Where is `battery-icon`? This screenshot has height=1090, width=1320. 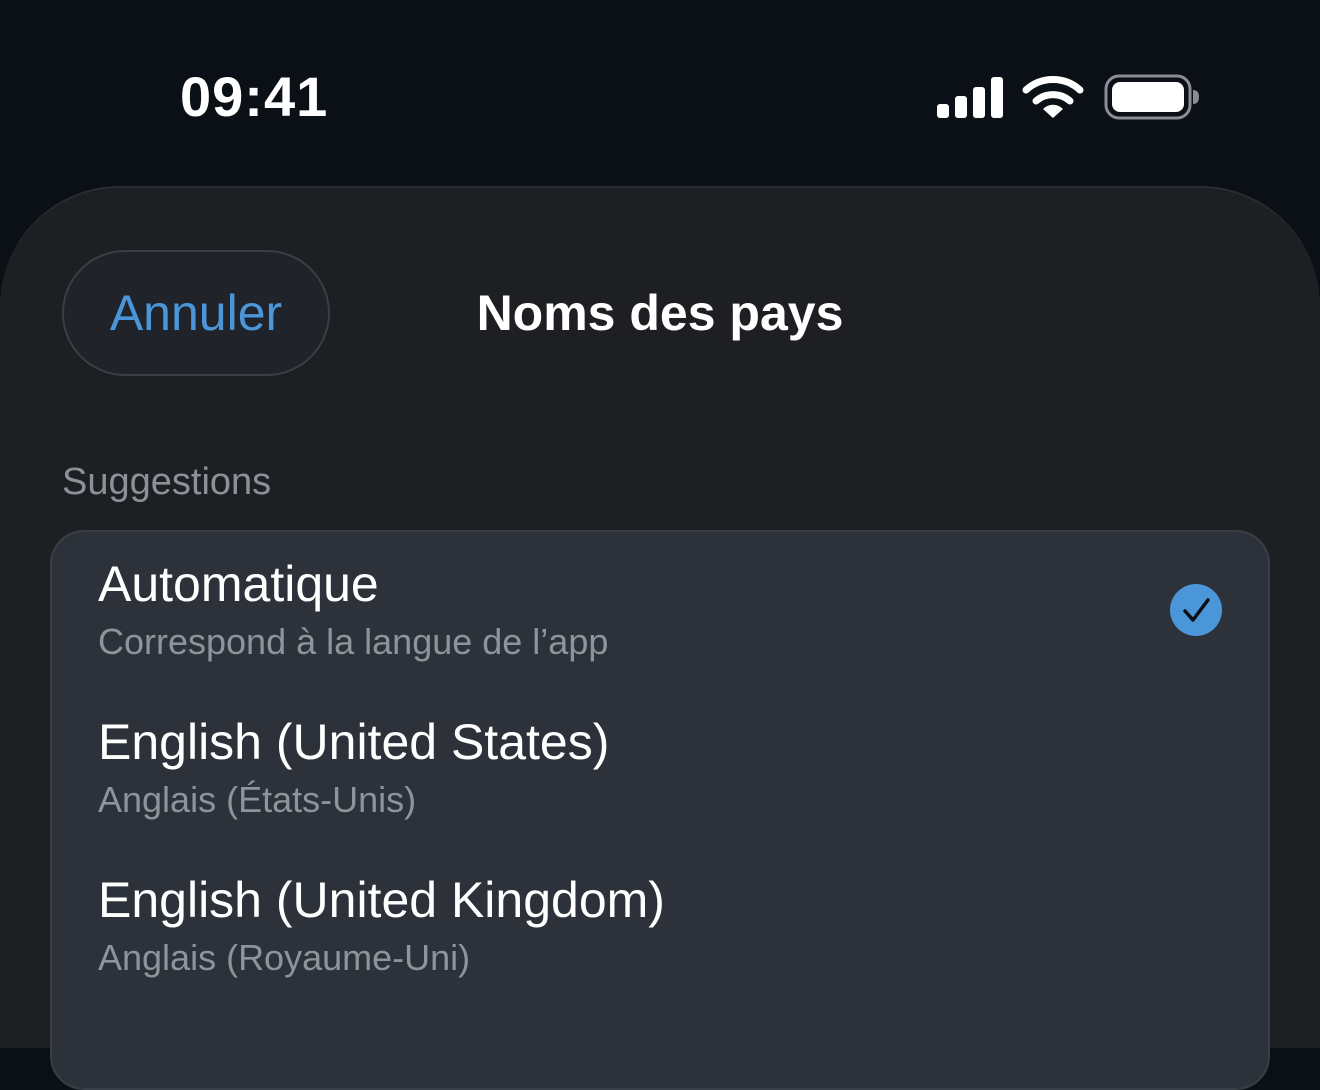
battery-icon is located at coordinates (1151, 97).